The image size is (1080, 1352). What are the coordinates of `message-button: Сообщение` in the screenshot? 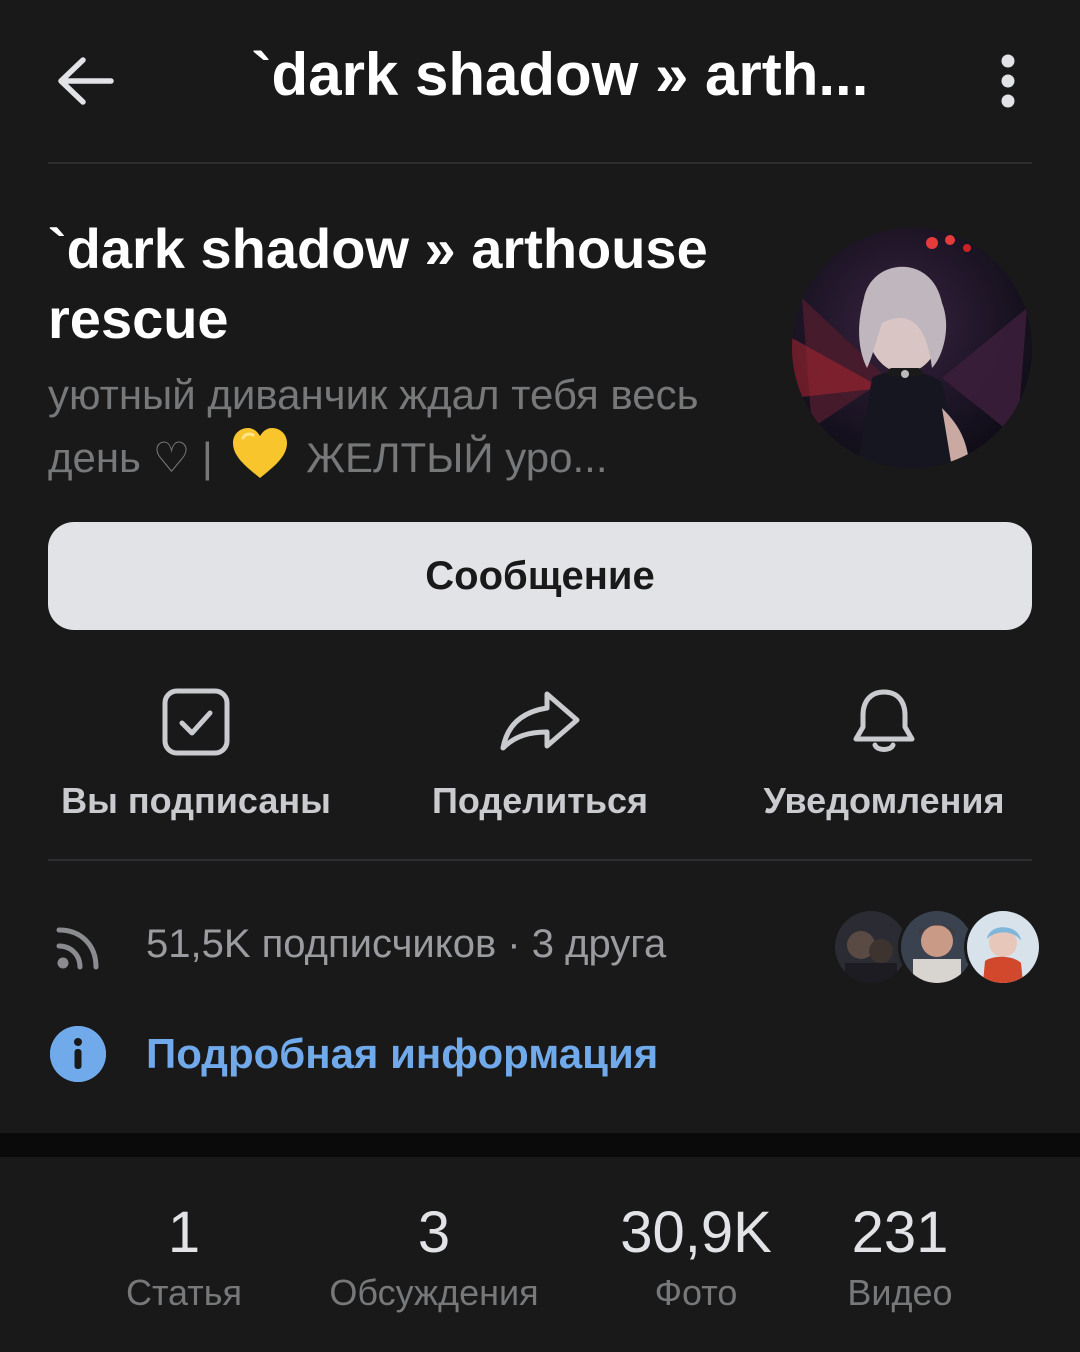 It's located at (540, 576).